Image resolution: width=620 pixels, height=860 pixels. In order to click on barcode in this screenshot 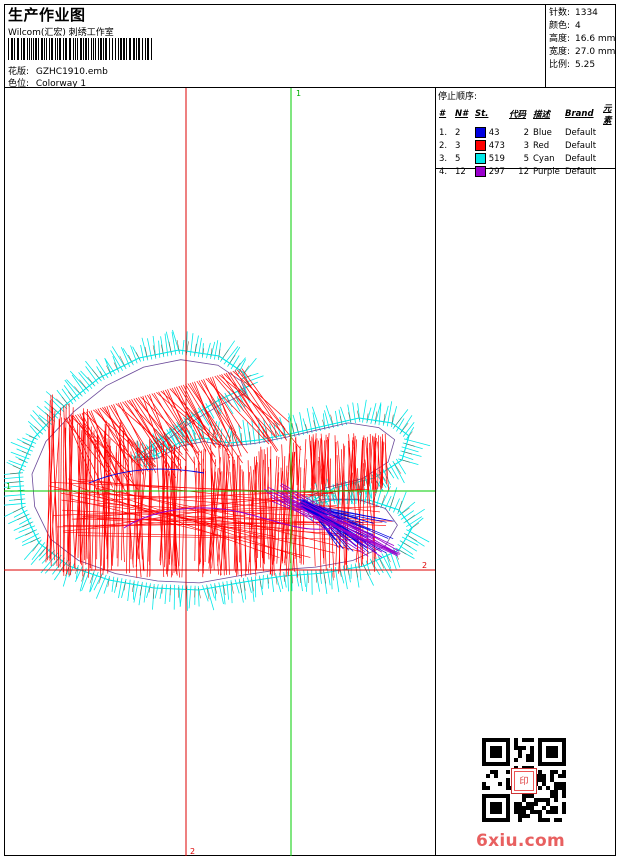, I will do `click(80, 49)`.